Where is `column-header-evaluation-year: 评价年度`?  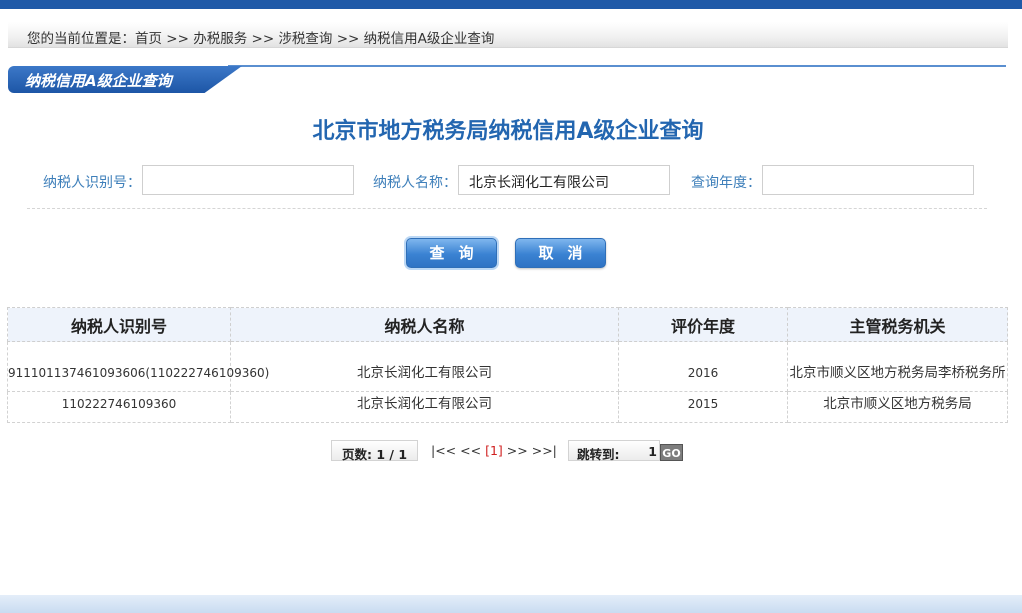 column-header-evaluation-year: 评价年度 is located at coordinates (703, 324).